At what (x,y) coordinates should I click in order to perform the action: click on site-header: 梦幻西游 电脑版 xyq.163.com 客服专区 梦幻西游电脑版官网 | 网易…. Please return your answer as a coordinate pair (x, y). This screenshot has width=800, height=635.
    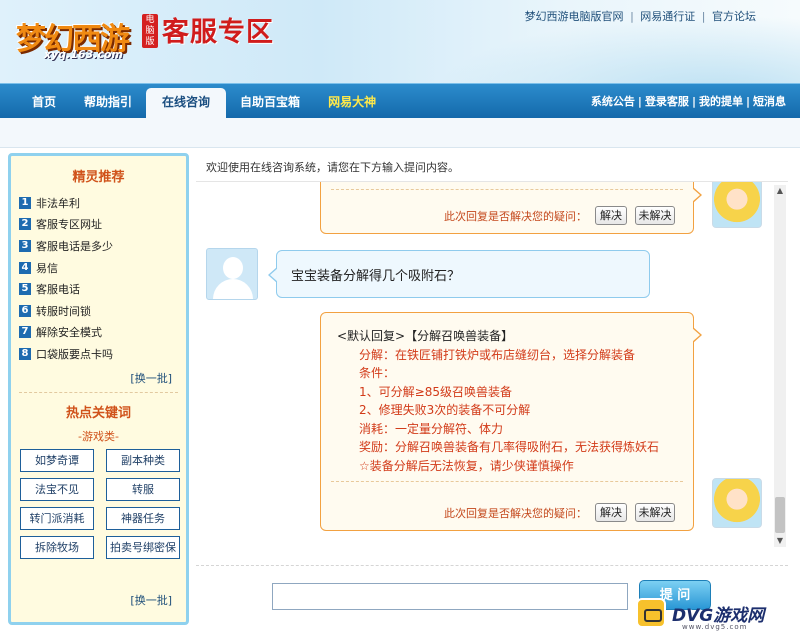
    Looking at the image, I should click on (400, 41).